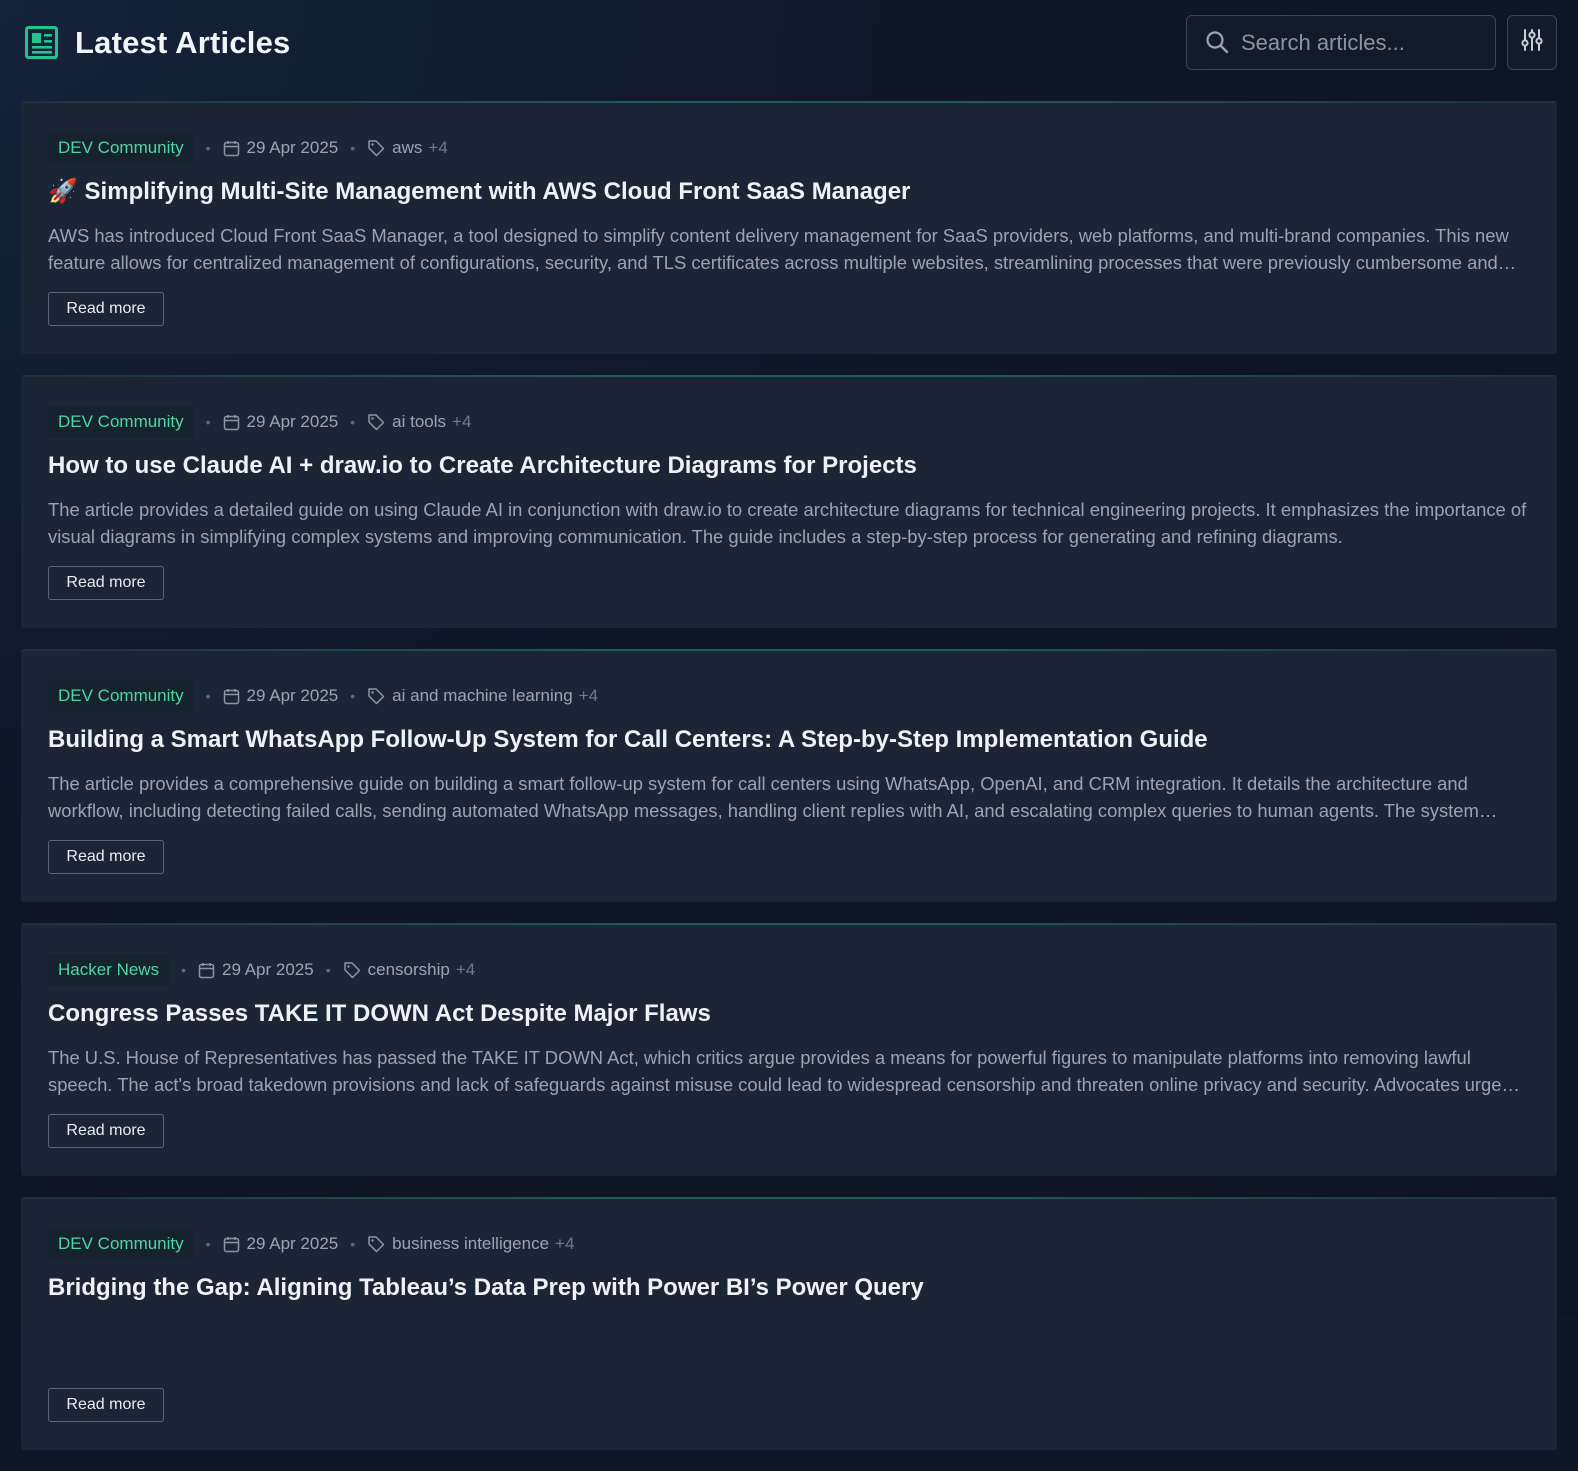  Describe the element at coordinates (1363, 42) in the screenshot. I see `search-input` at that location.